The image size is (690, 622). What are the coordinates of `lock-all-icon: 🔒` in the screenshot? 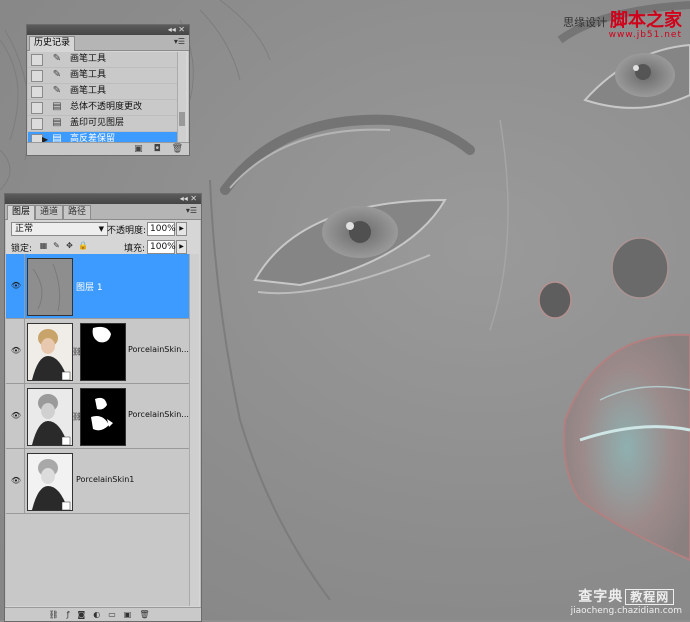 It's located at (83, 245).